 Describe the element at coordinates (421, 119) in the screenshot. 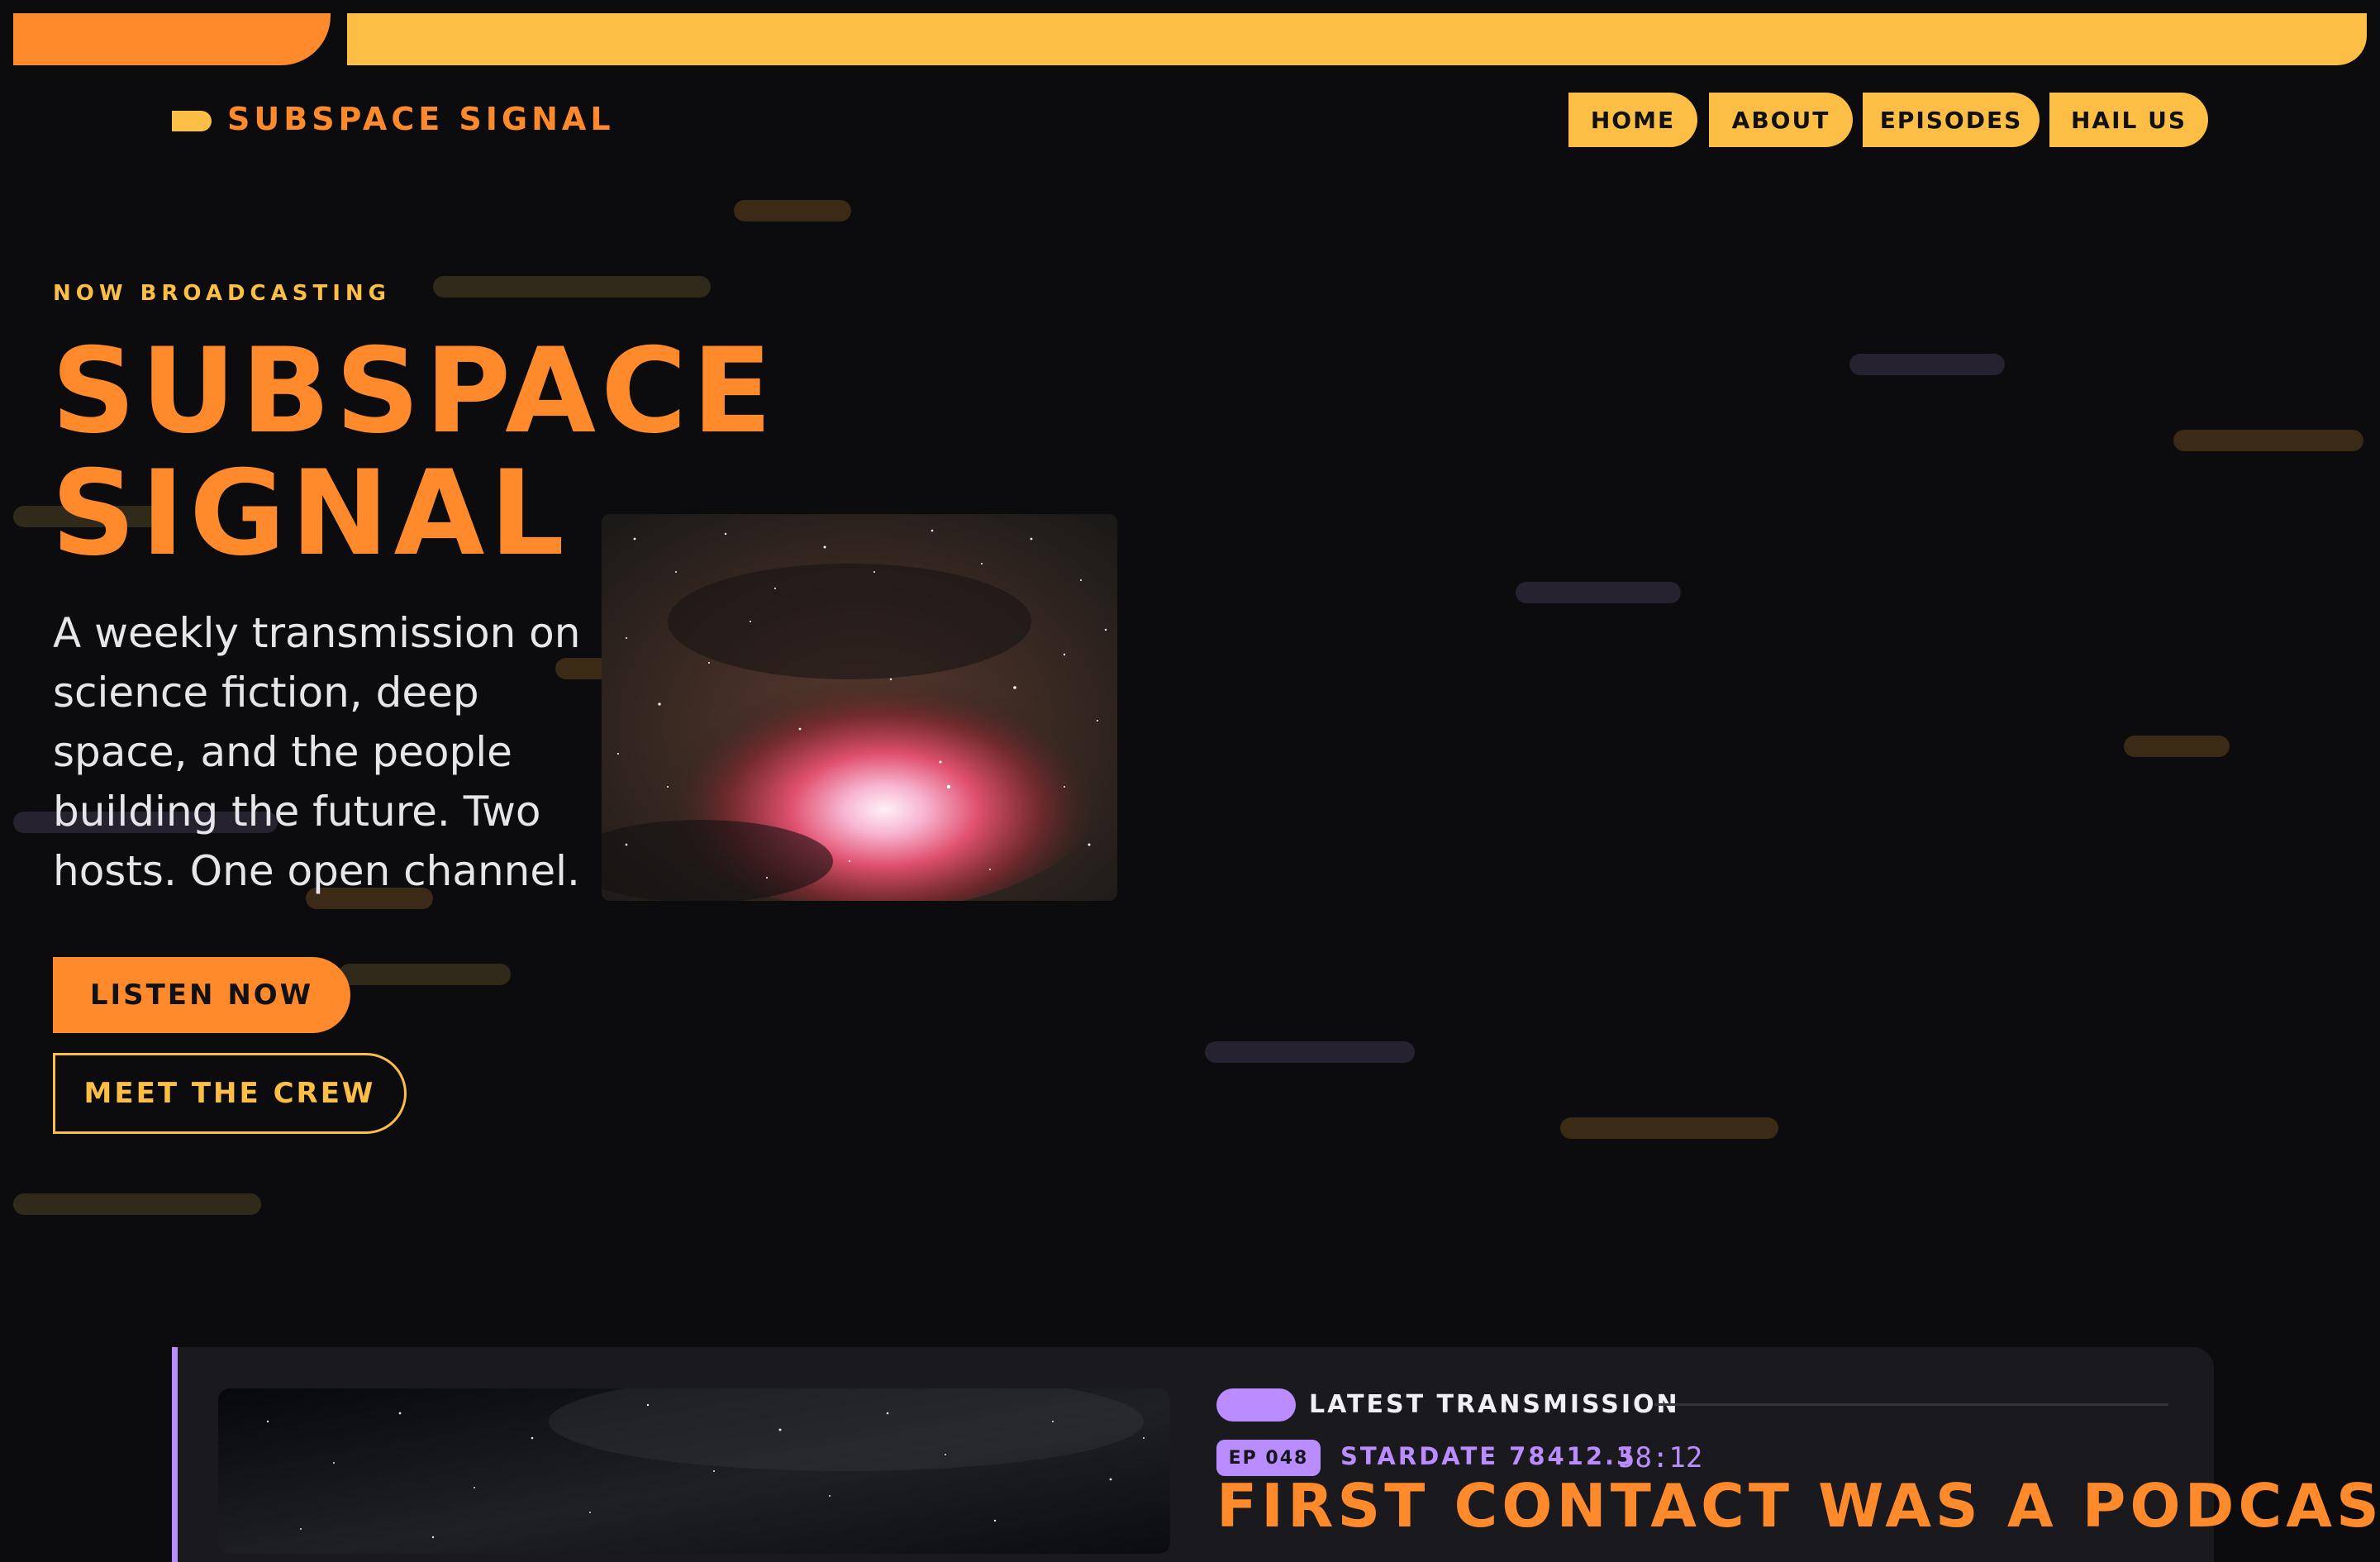

I see `brand-name: SUBSPACE SIGNAL` at that location.